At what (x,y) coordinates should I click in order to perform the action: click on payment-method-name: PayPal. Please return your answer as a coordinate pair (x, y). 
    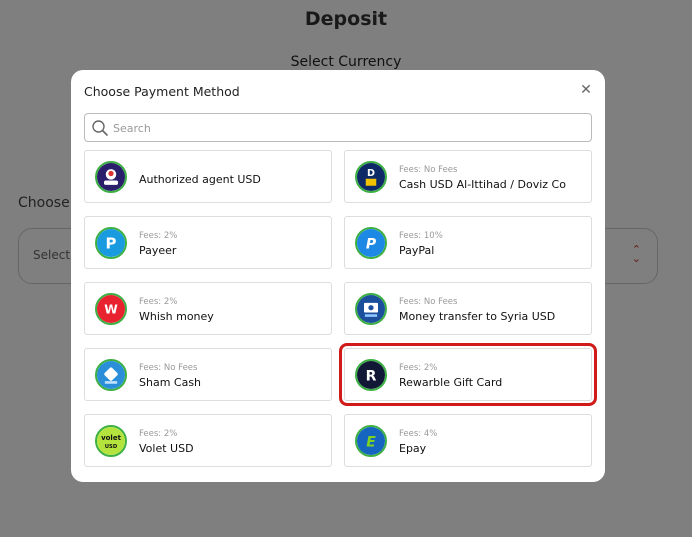
    Looking at the image, I should click on (417, 250).